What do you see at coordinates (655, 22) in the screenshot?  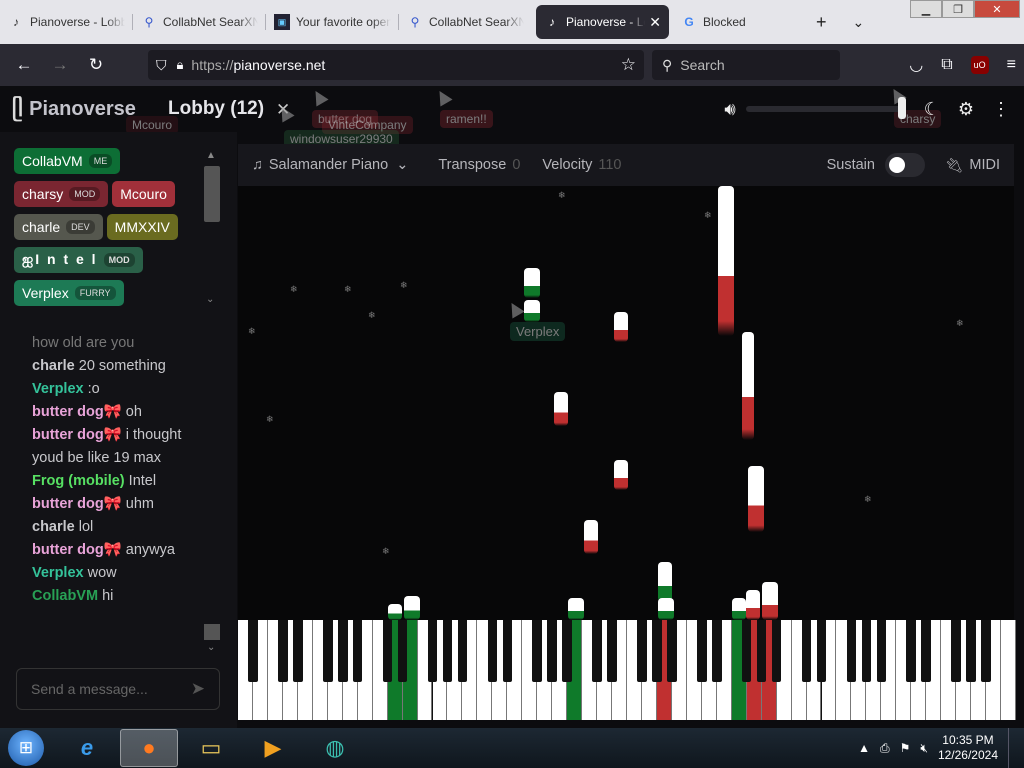 I see `close-tab-icon: ✕` at bounding box center [655, 22].